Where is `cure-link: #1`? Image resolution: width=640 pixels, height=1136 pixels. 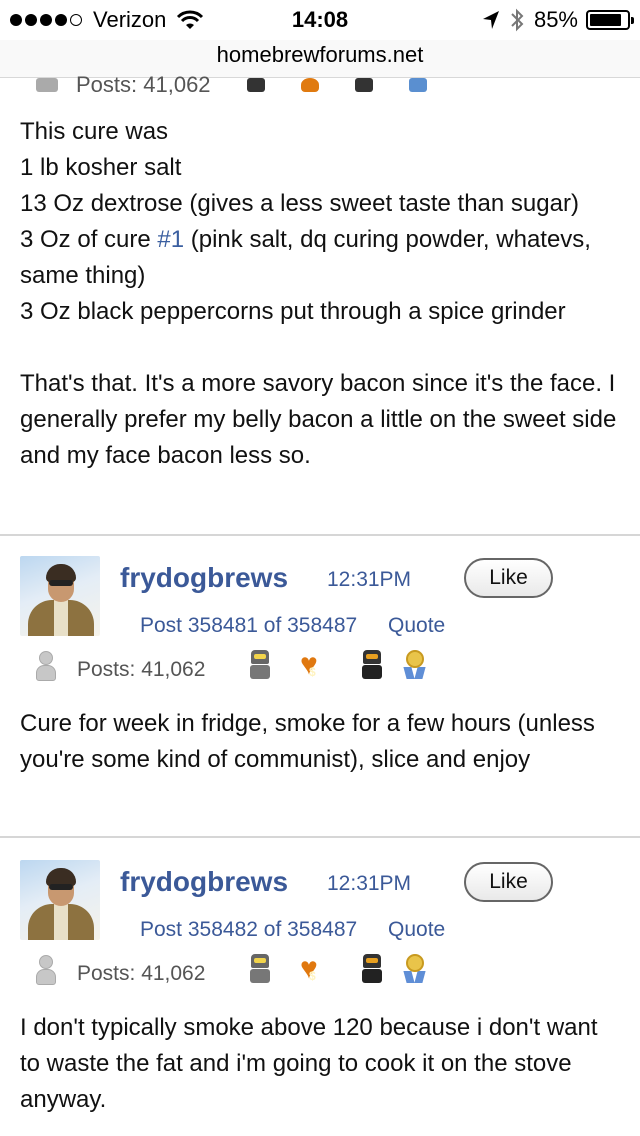
cure-link: #1 is located at coordinates (170, 239).